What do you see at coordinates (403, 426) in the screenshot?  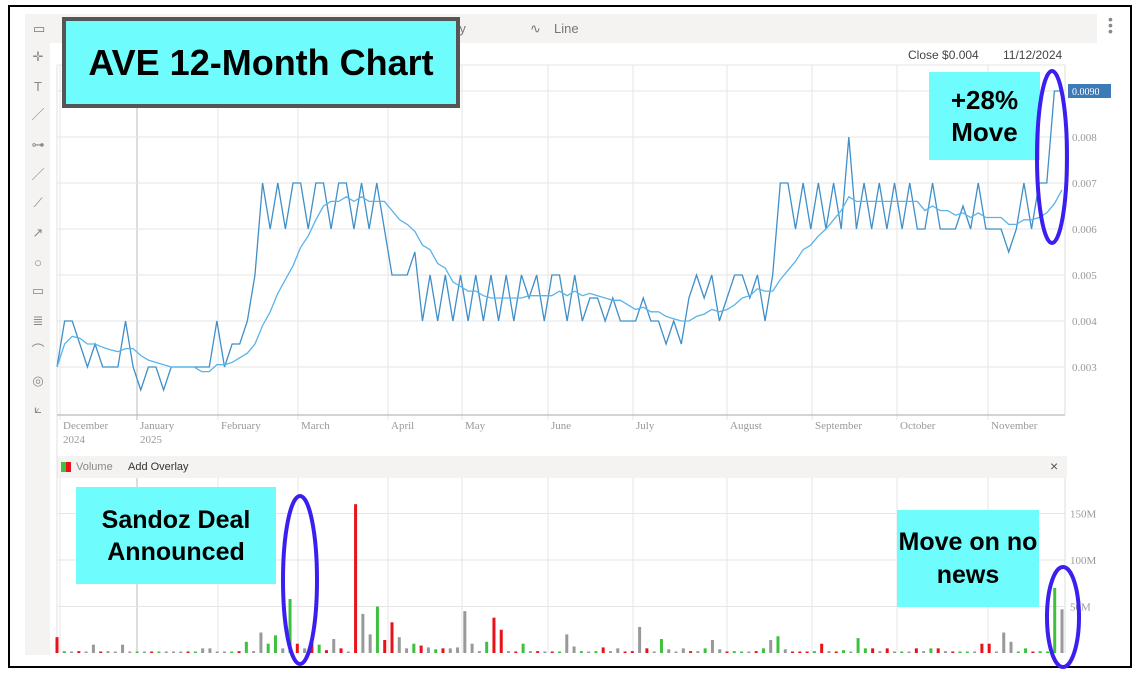 I see `x-tick-label: April` at bounding box center [403, 426].